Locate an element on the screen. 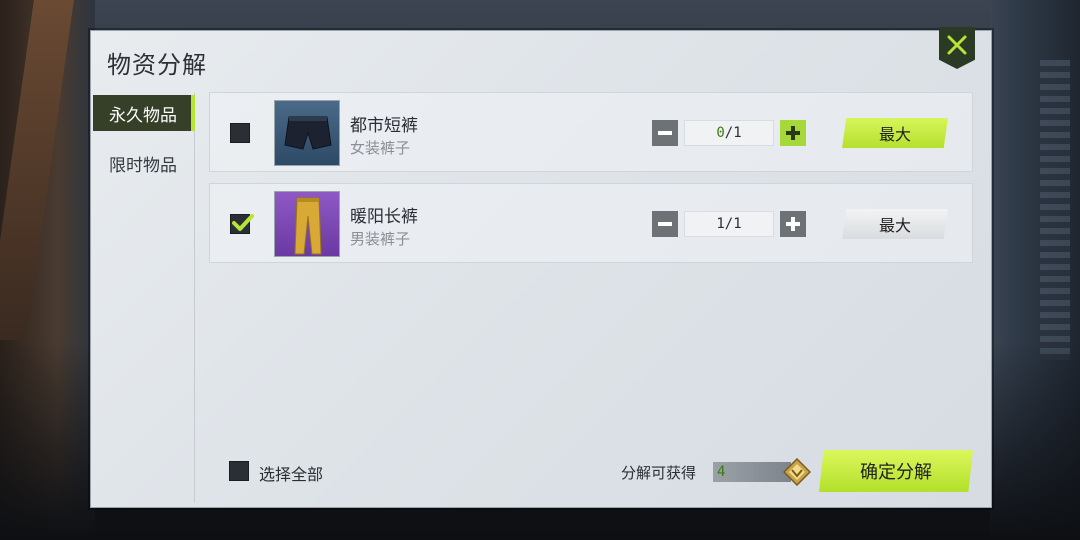 The height and width of the screenshot is (540, 1080). tab-permanent-items: 永久物品 is located at coordinates (144, 113).